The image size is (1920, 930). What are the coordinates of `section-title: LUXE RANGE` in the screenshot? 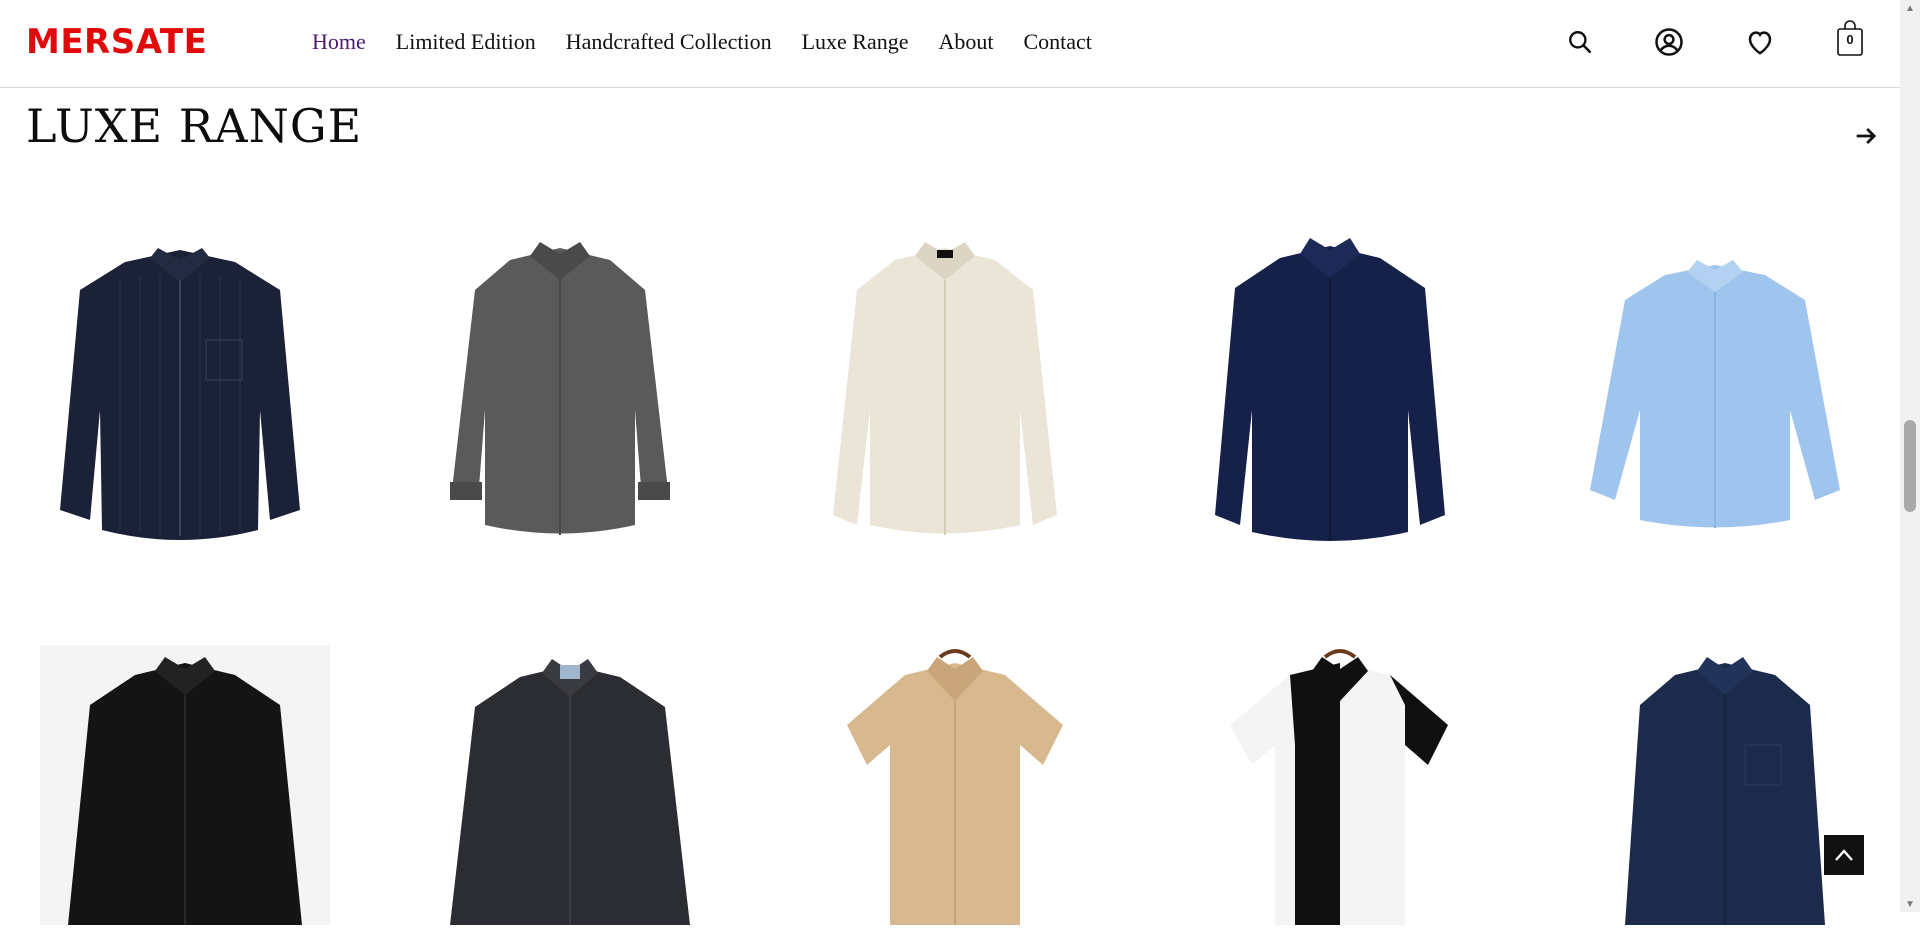 It's located at (194, 126).